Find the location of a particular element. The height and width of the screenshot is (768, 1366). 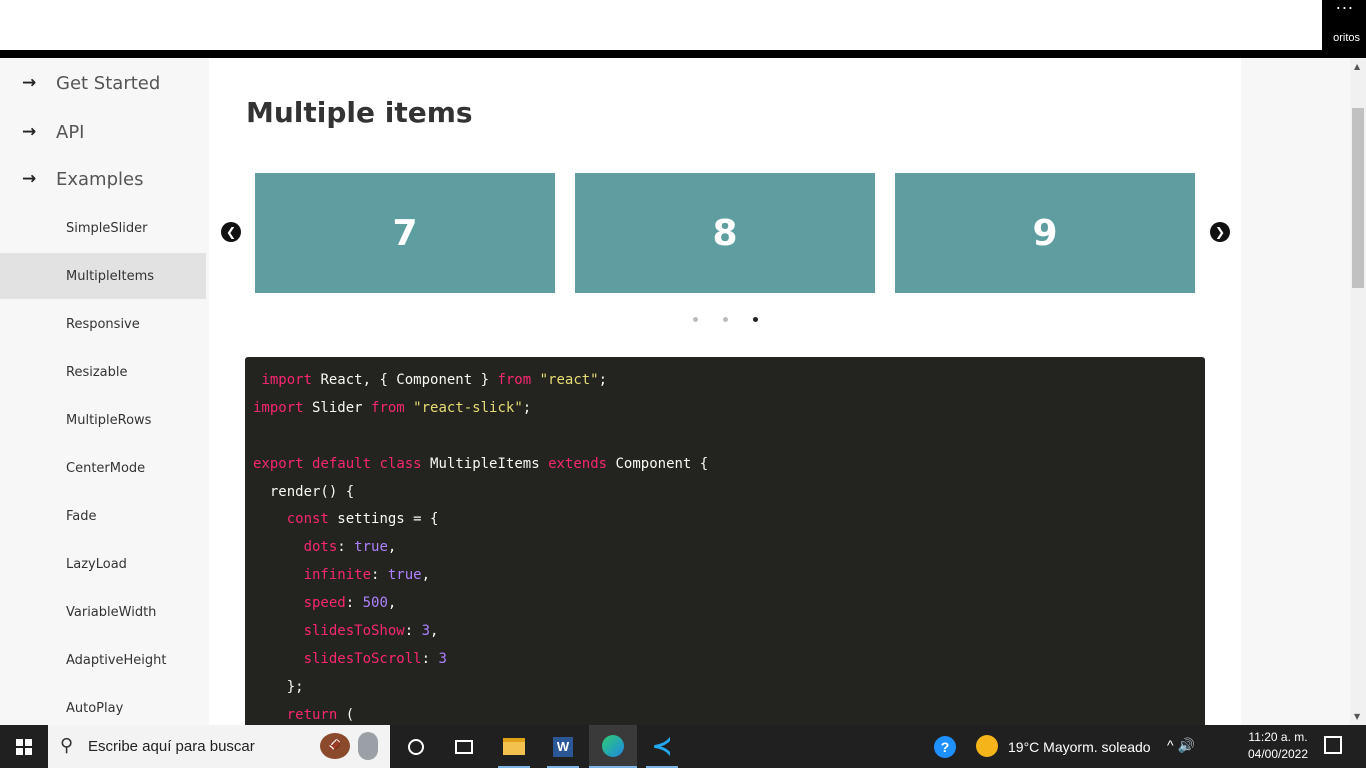

nav-api: → API is located at coordinates (104, 132).